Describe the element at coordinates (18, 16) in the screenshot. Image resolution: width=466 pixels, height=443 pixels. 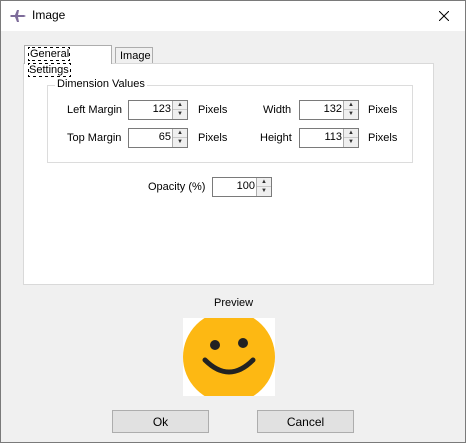
I see `airplane-icon` at that location.